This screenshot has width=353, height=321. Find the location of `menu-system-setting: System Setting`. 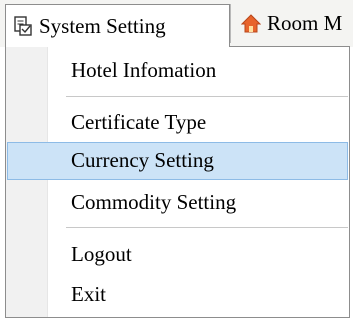

menu-system-setting: System Setting is located at coordinates (117, 25).